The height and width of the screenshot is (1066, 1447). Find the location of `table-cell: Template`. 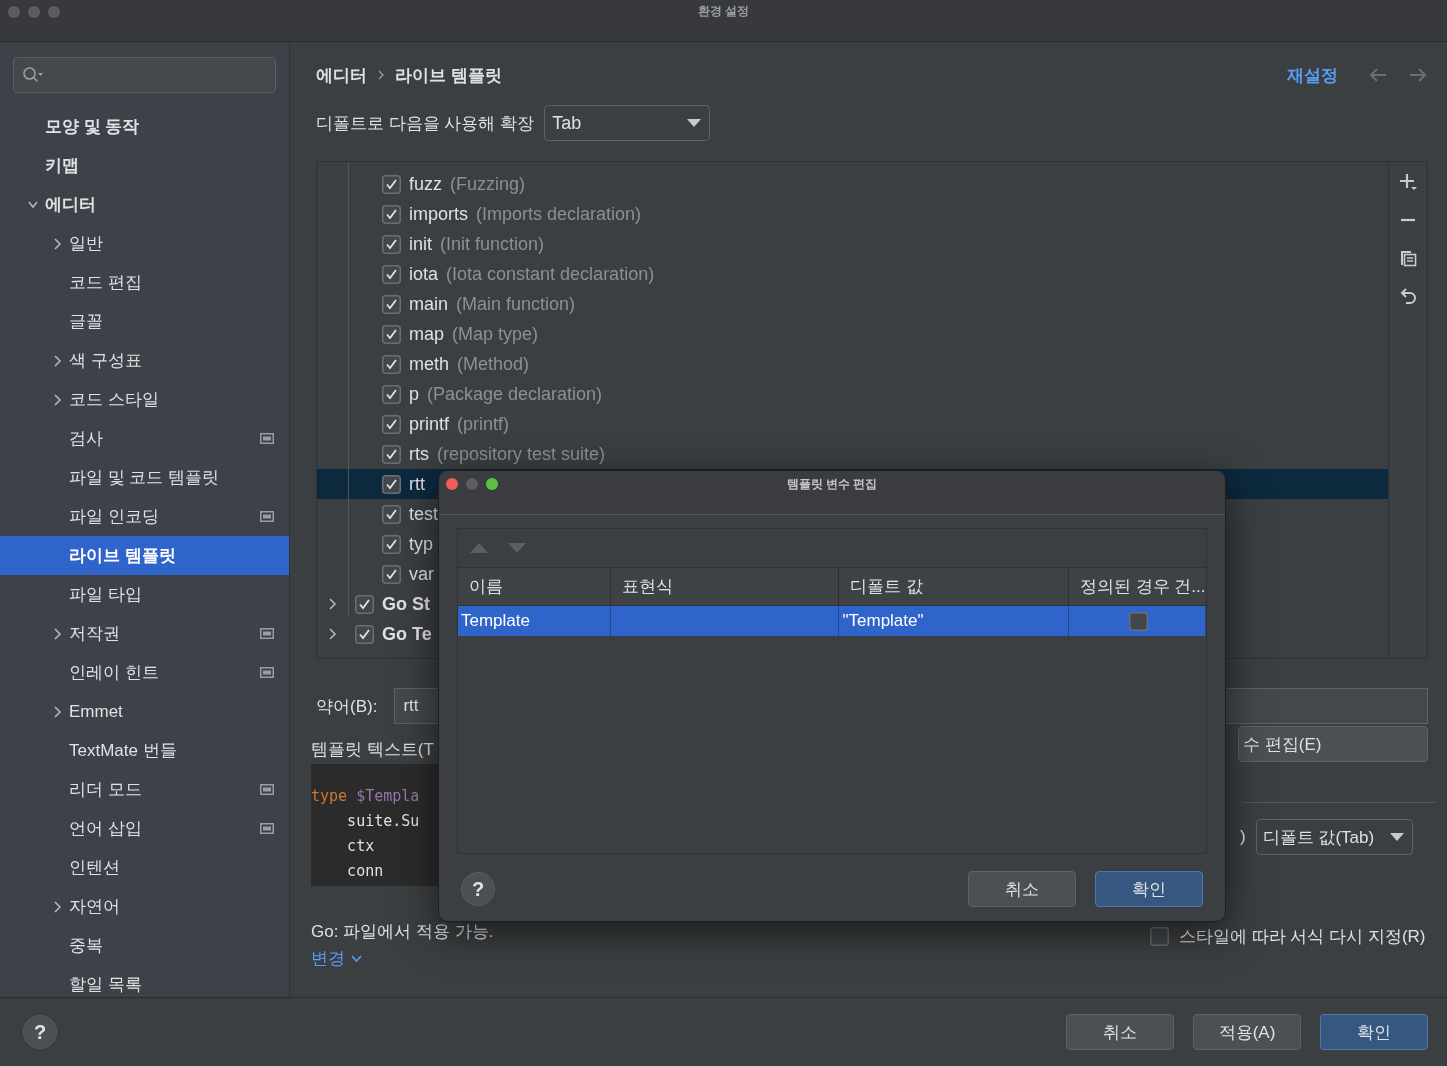

table-cell: Template is located at coordinates (534, 620).